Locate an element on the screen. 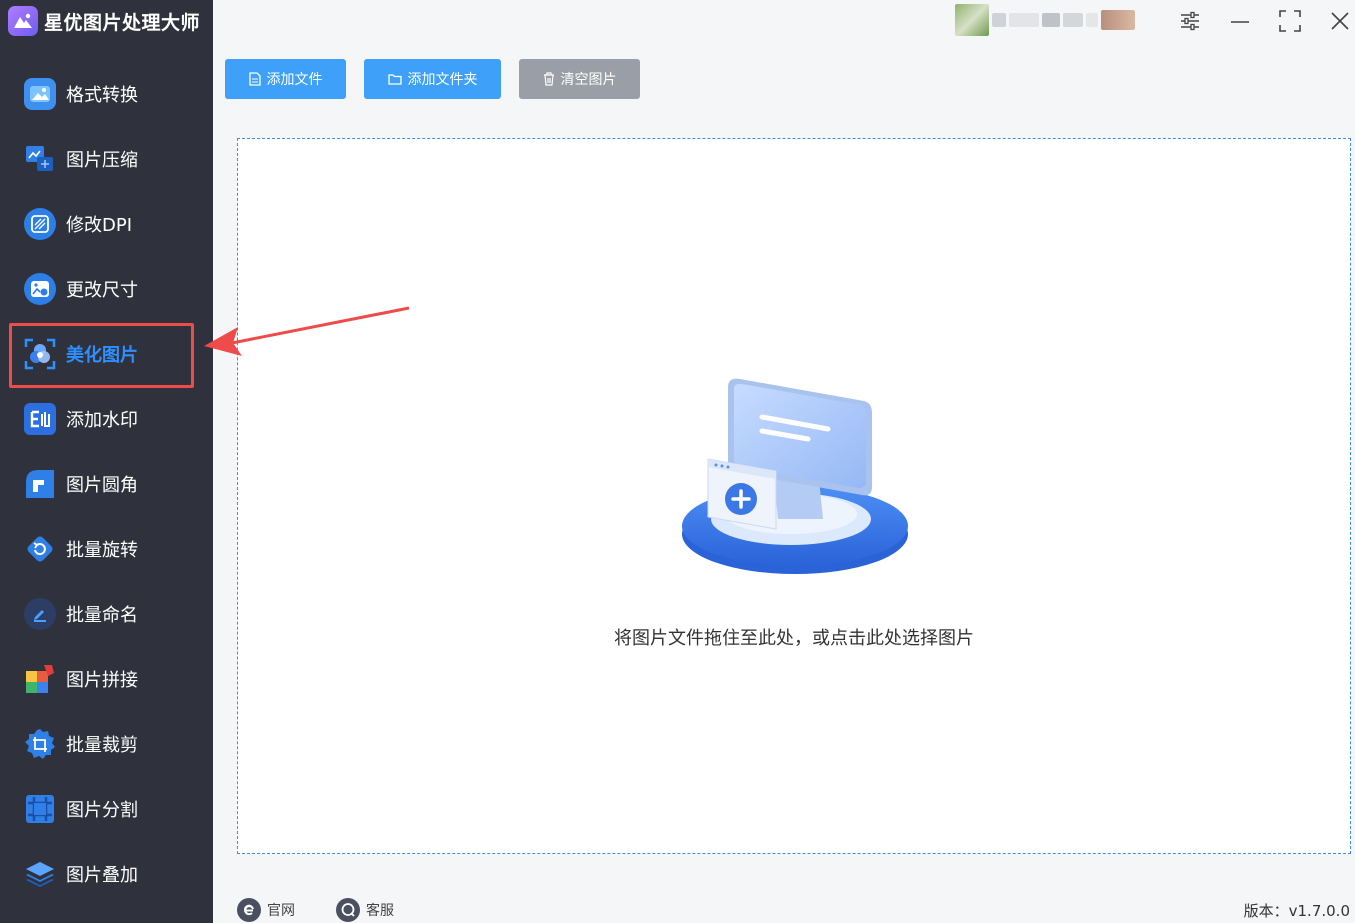  settings-sliders-icon is located at coordinates (1190, 21).